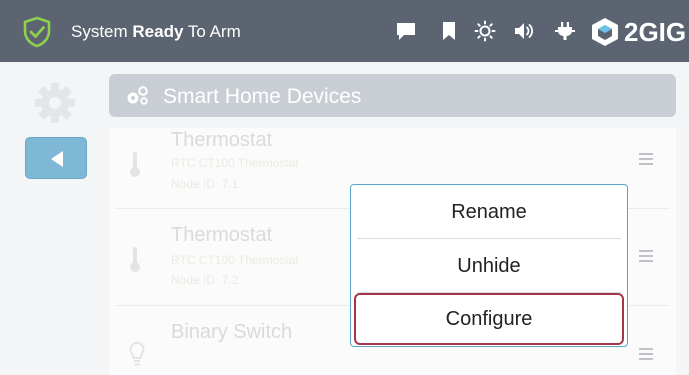 The width and height of the screenshot is (689, 375). Describe the element at coordinates (406, 31) in the screenshot. I see `message-icon` at that location.